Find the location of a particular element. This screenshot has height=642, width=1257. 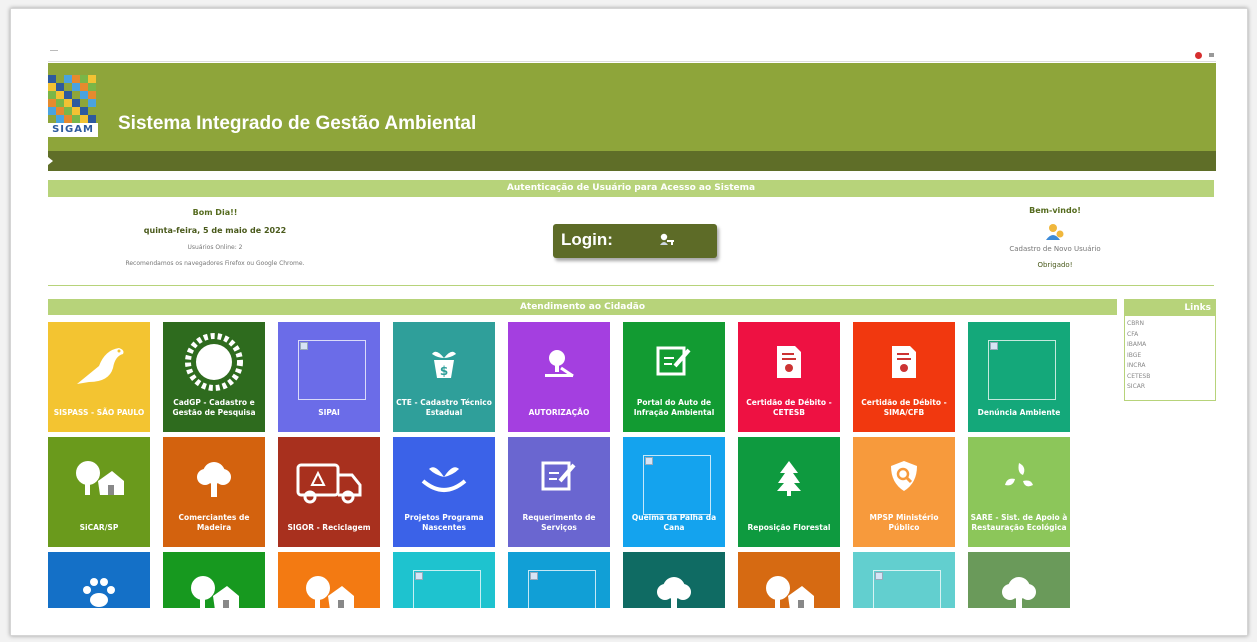

tile-label: Certidão de Débito - SIMA/CFB is located at coordinates (904, 407).